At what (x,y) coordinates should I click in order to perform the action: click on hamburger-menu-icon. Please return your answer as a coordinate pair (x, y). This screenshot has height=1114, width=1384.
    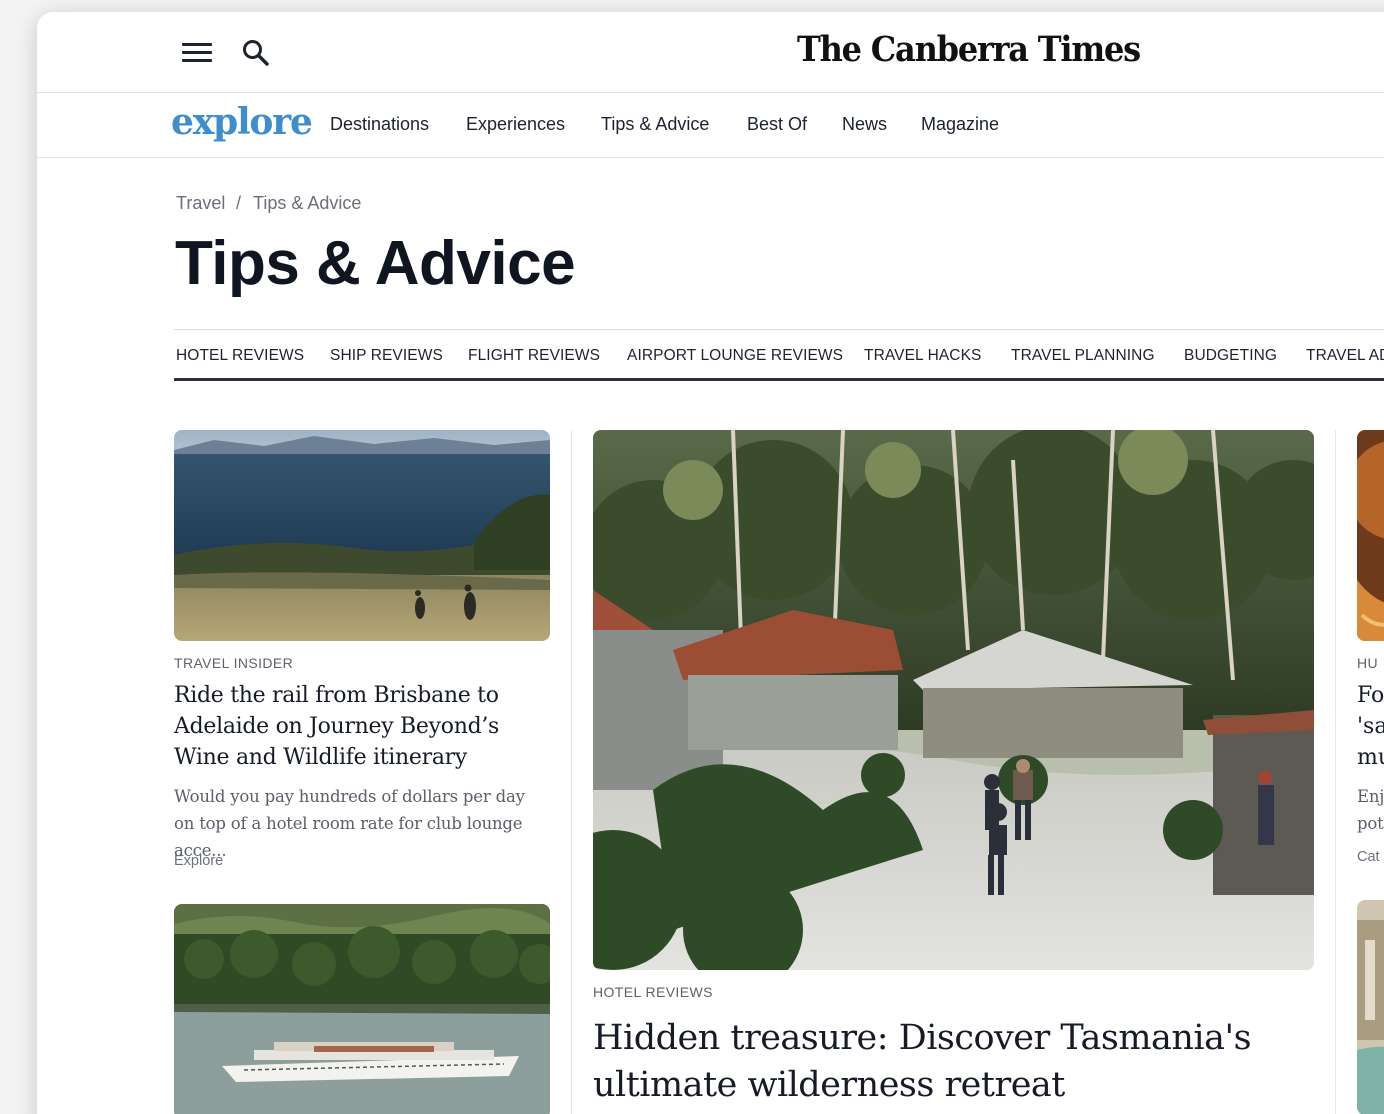
    Looking at the image, I should click on (197, 53).